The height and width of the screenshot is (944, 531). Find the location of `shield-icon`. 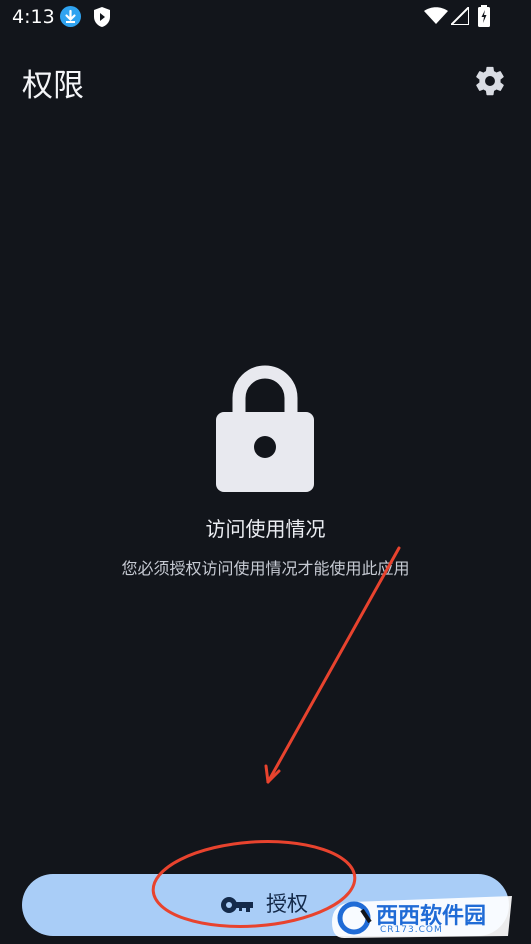

shield-icon is located at coordinates (102, 17).